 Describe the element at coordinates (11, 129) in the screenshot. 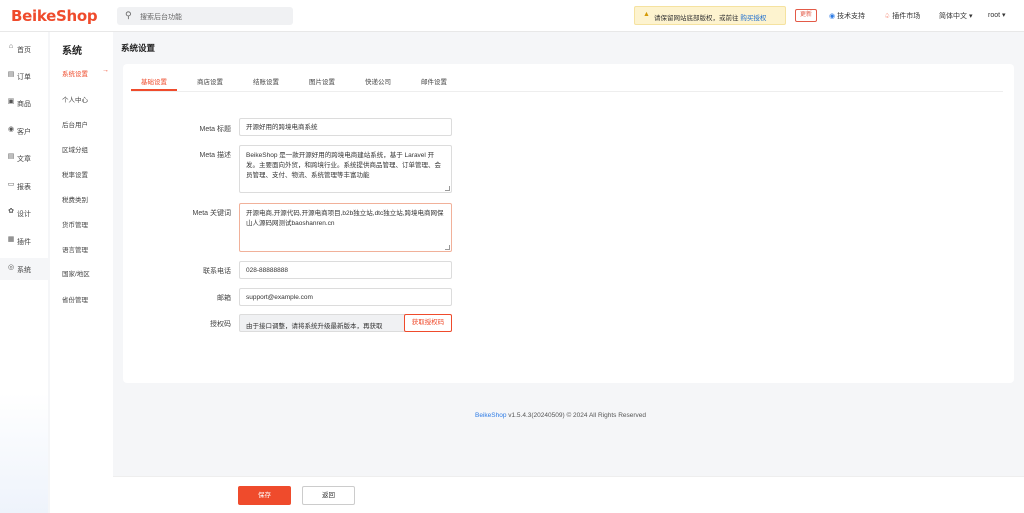

I see `customer-icon: ◉` at that location.